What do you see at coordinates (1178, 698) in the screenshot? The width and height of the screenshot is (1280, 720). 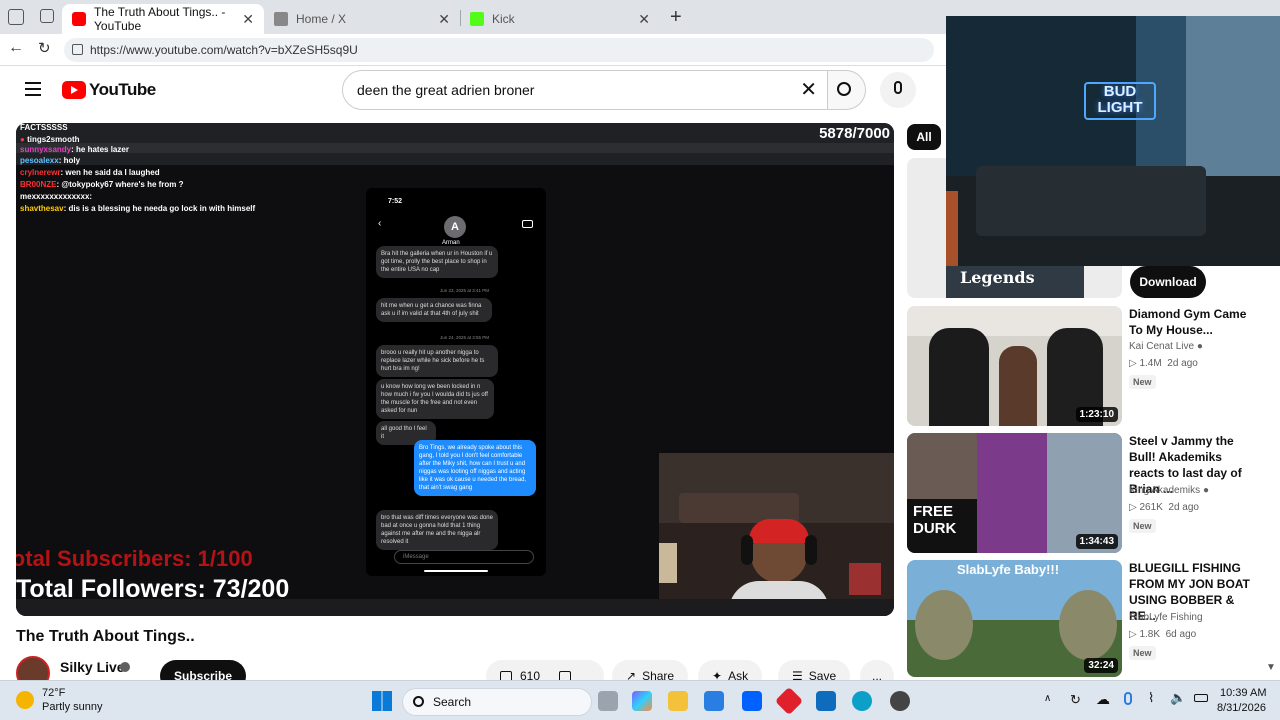 I see `volume-icon: 🔈` at bounding box center [1178, 698].